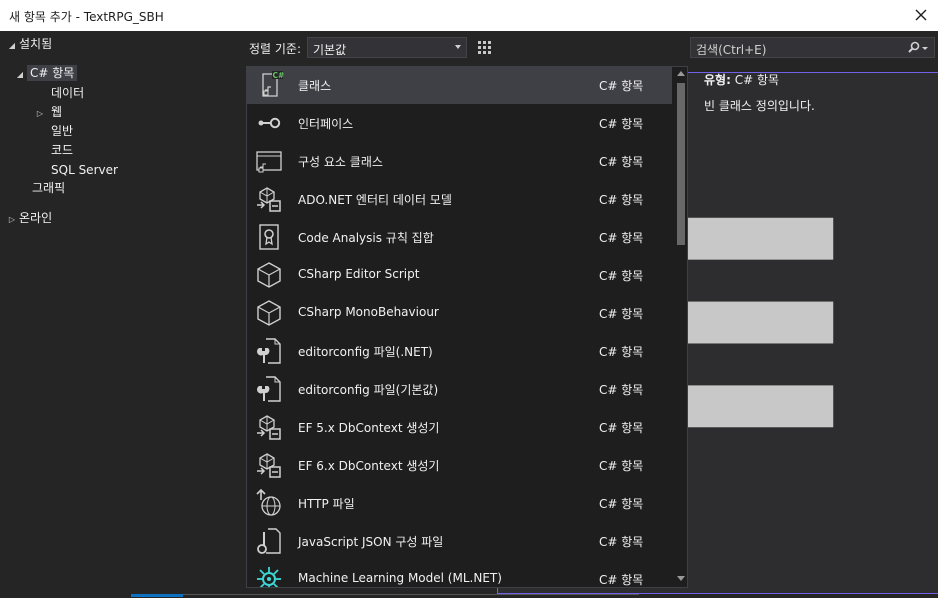 This screenshot has height=598, width=938. Describe the element at coordinates (359, 274) in the screenshot. I see `item-name: CSharp Editor Script` at that location.